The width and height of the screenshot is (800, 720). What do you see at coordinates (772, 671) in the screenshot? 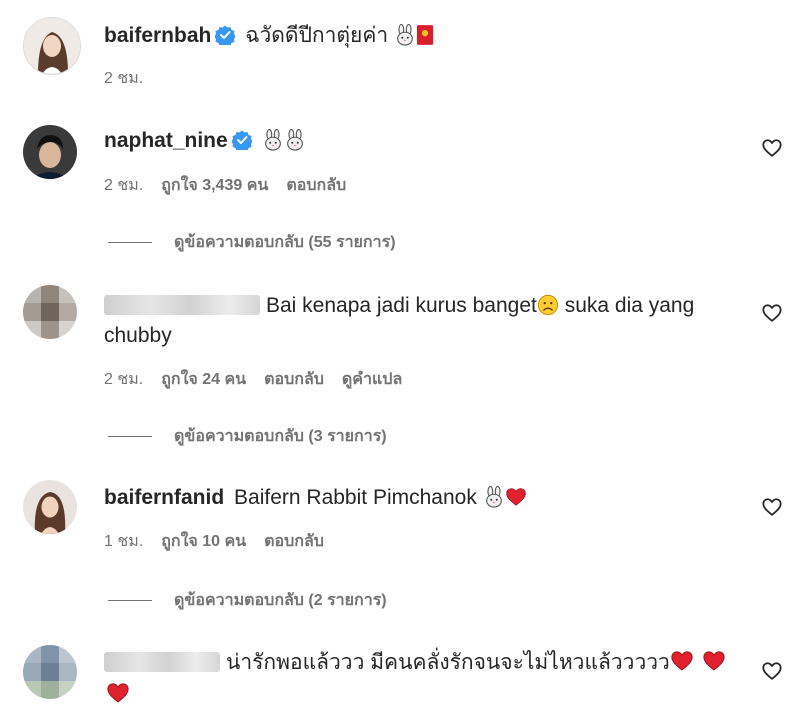
I see `comment-4-like-heart-icon` at bounding box center [772, 671].